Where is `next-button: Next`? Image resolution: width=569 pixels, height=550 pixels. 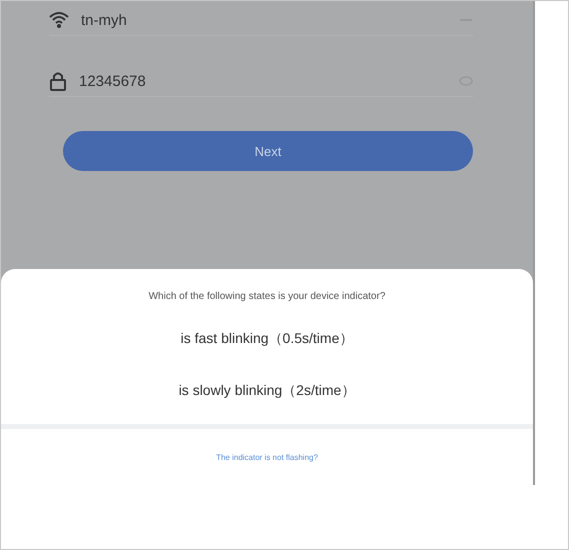 next-button: Next is located at coordinates (268, 151).